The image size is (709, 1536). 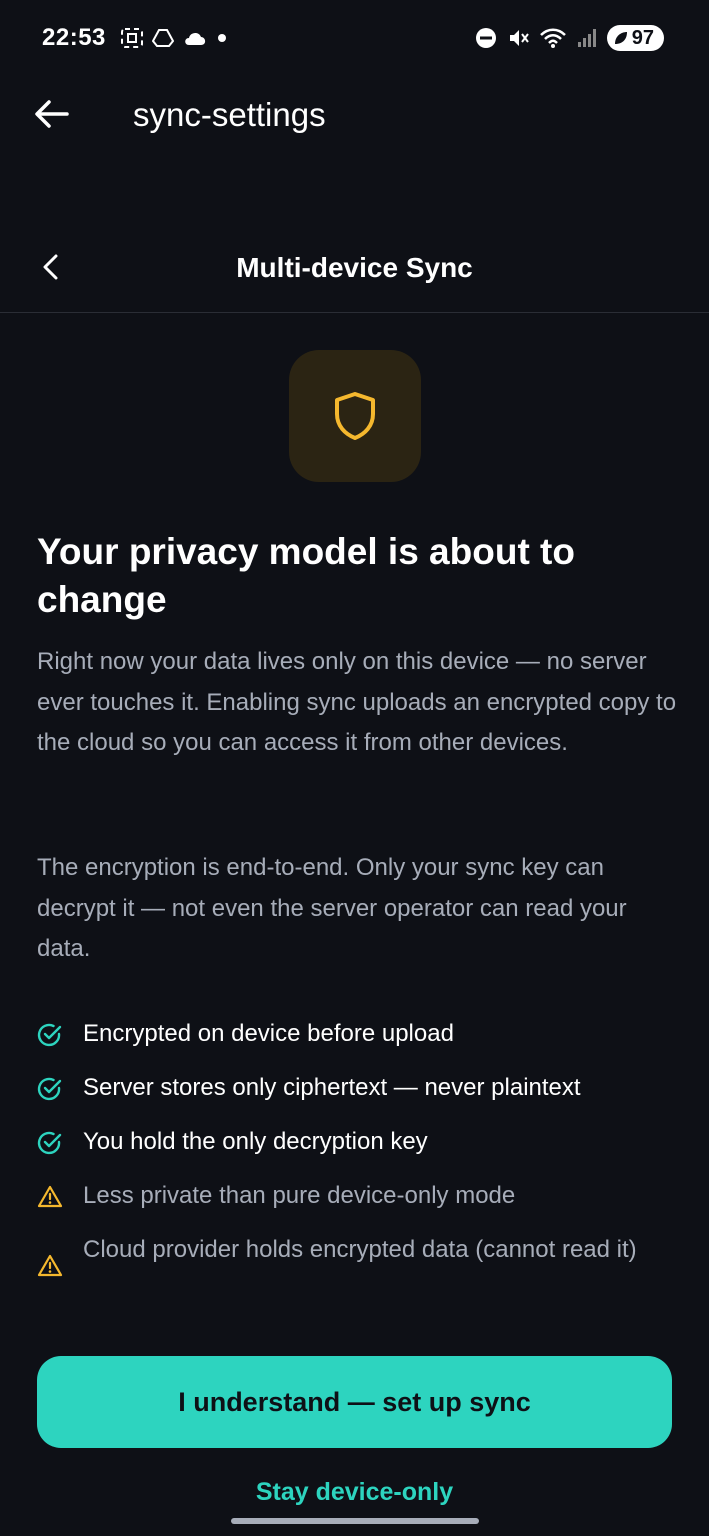 What do you see at coordinates (132, 38) in the screenshot?
I see `screenshot-icon` at bounding box center [132, 38].